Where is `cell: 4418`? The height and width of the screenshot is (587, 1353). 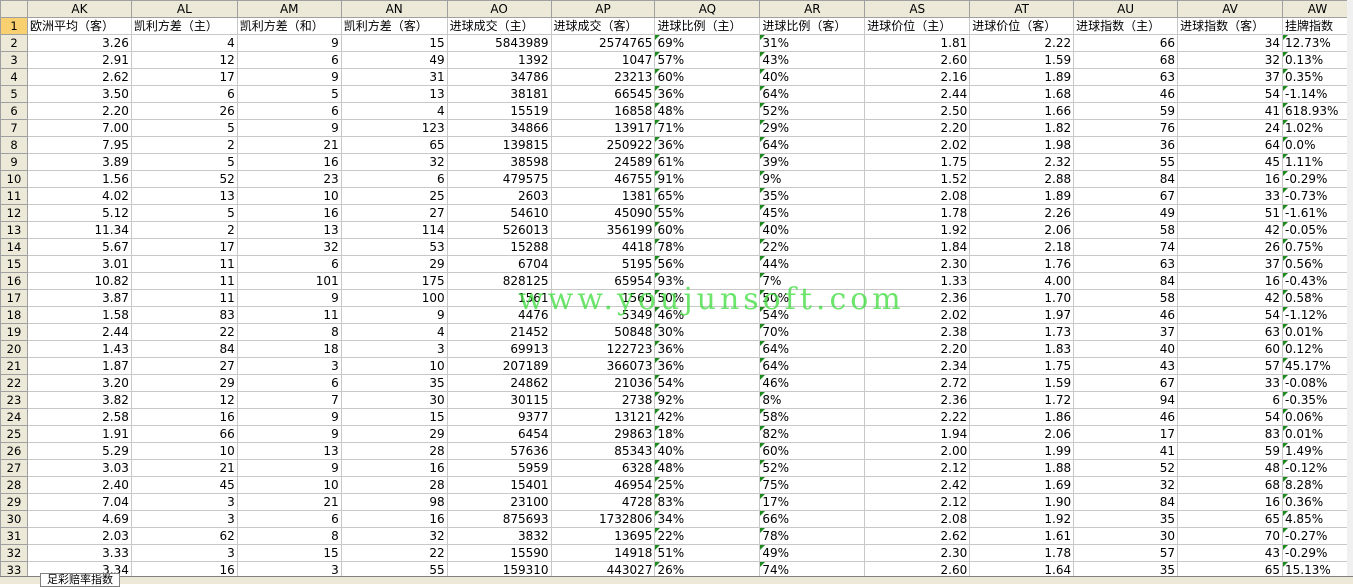 cell: 4418 is located at coordinates (603, 247).